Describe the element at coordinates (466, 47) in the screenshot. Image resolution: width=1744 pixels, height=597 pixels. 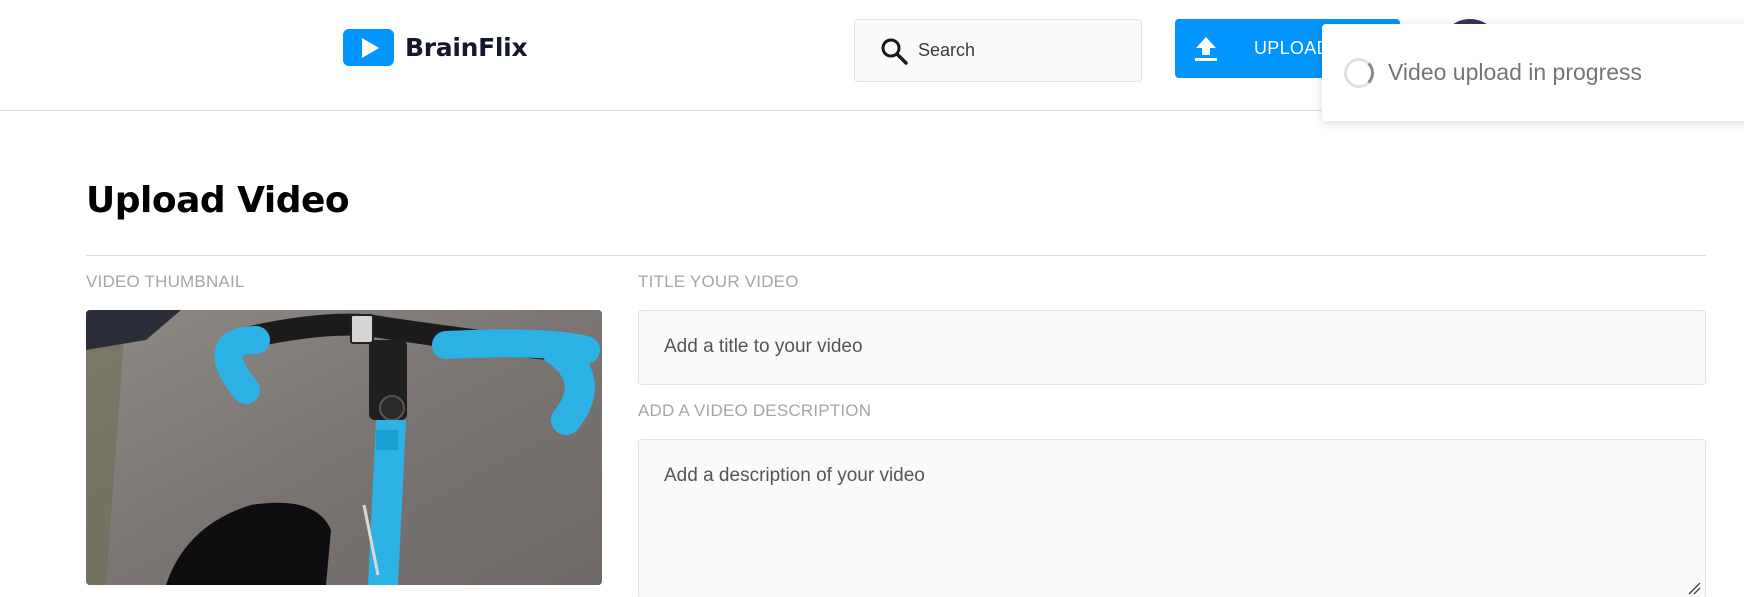
I see `brand-name: BrainFlix` at that location.